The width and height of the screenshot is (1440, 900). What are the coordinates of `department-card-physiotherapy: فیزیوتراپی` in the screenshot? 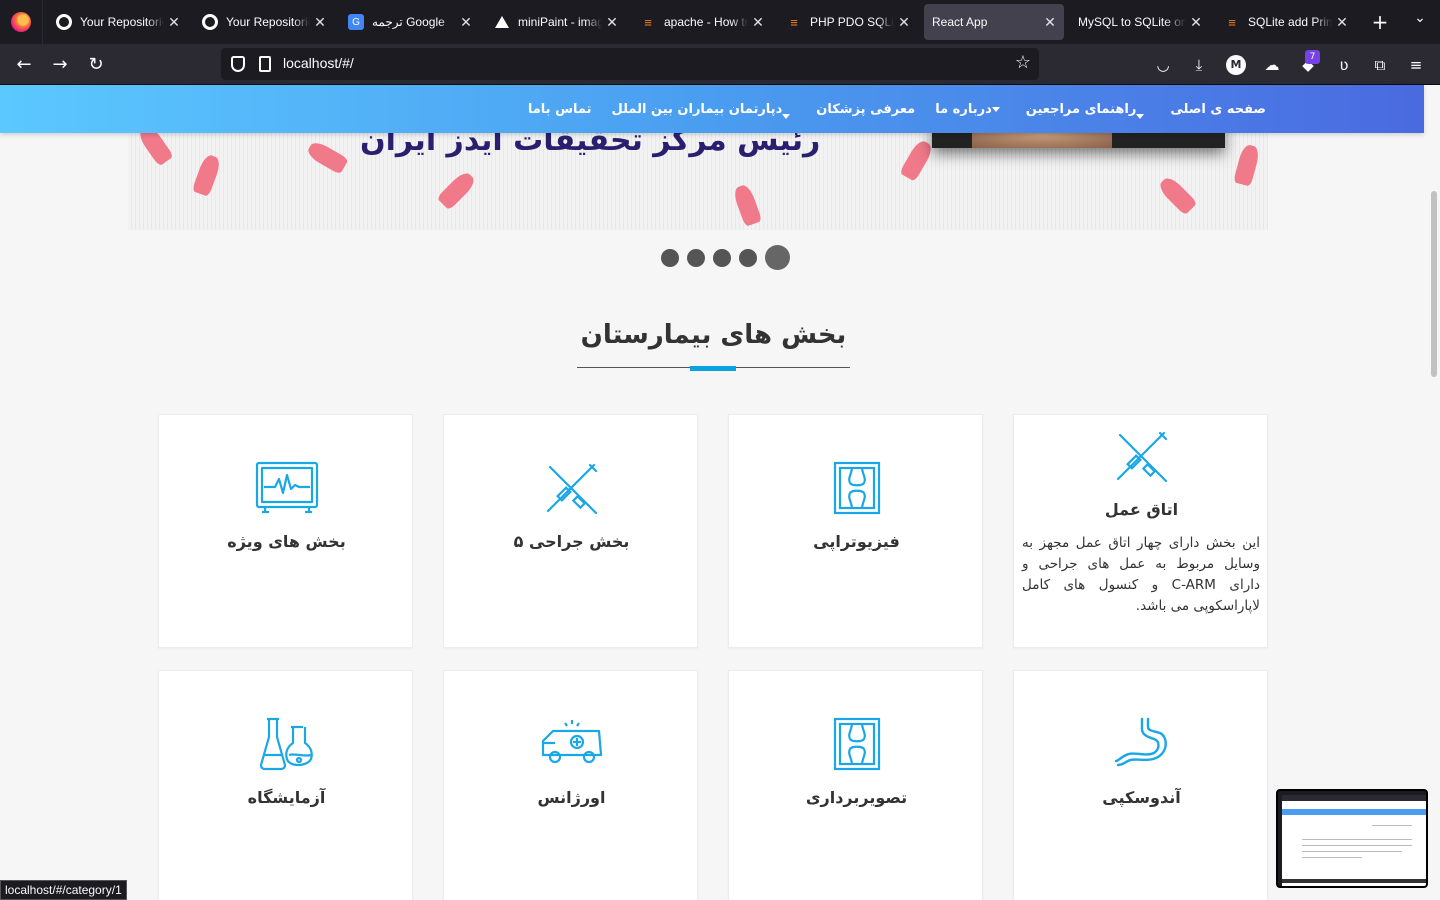 It's located at (855, 531).